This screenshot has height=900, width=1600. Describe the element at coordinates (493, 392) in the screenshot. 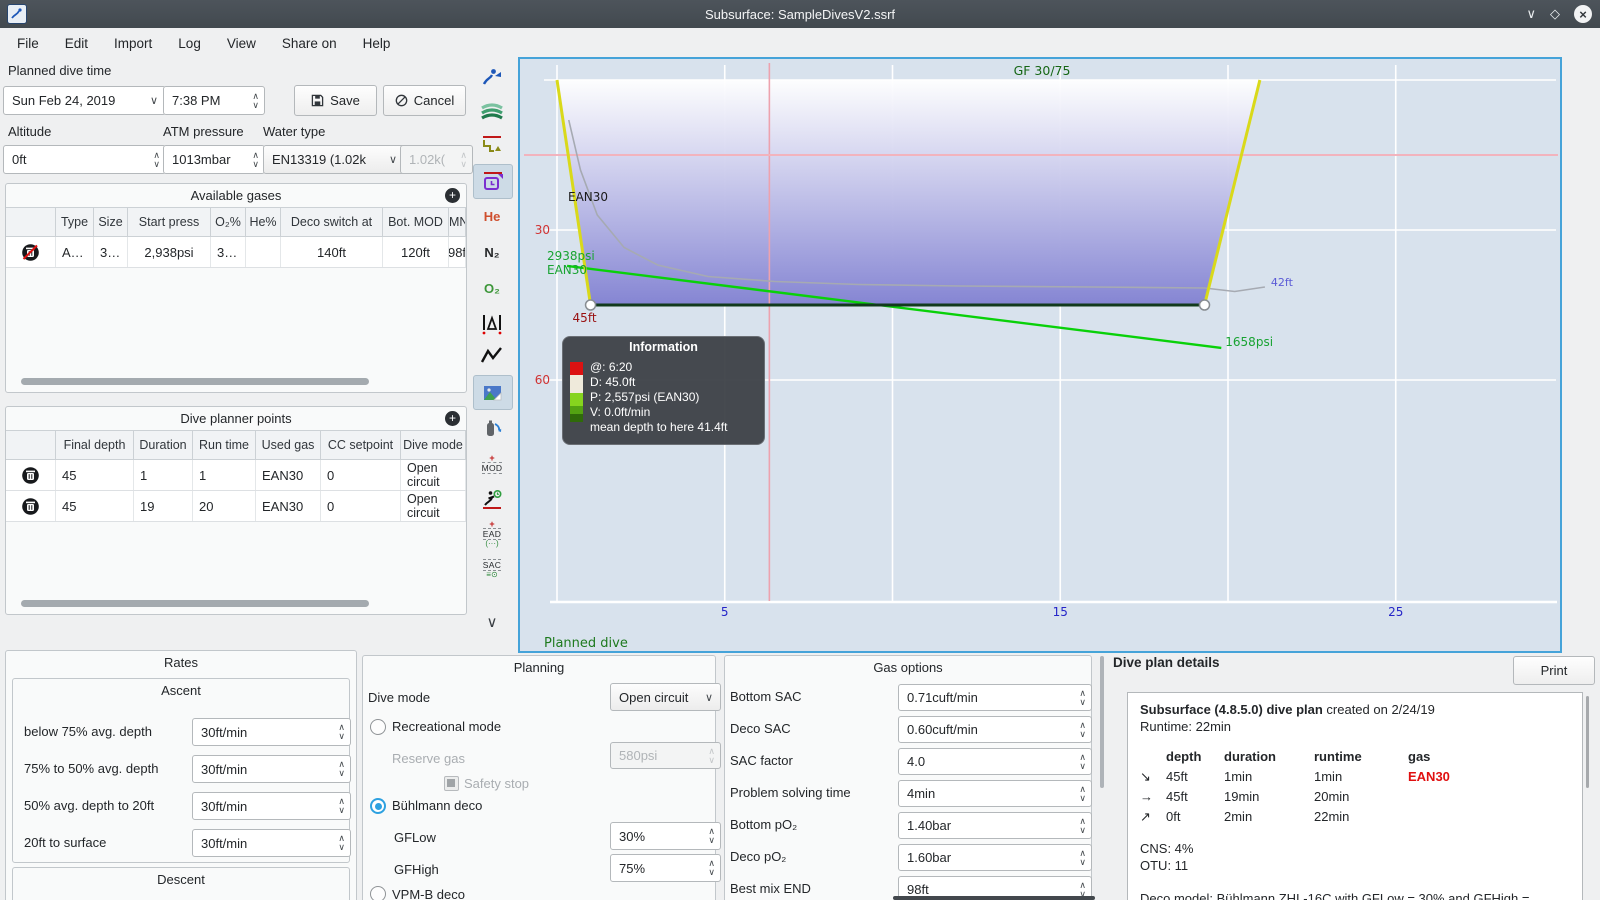

I see `photos-icon` at that location.